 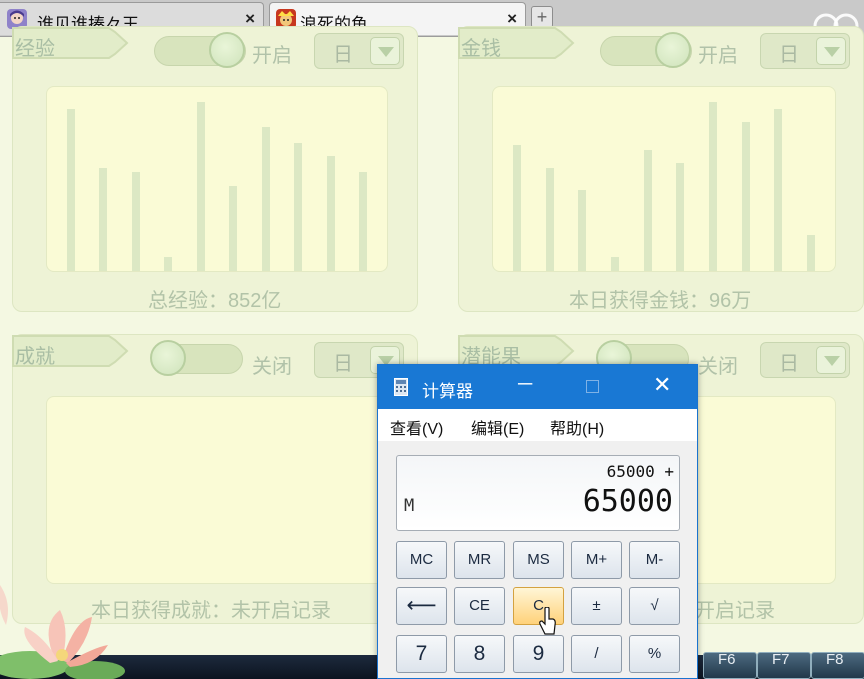 What do you see at coordinates (596, 654) in the screenshot?
I see `divide-button: /` at bounding box center [596, 654].